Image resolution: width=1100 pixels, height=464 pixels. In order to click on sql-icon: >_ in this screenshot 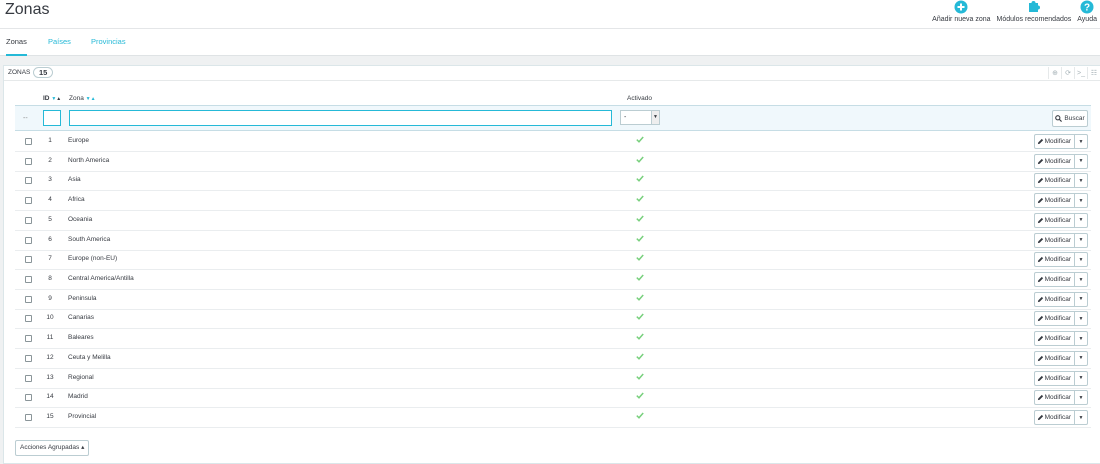, I will do `click(1080, 73)`.